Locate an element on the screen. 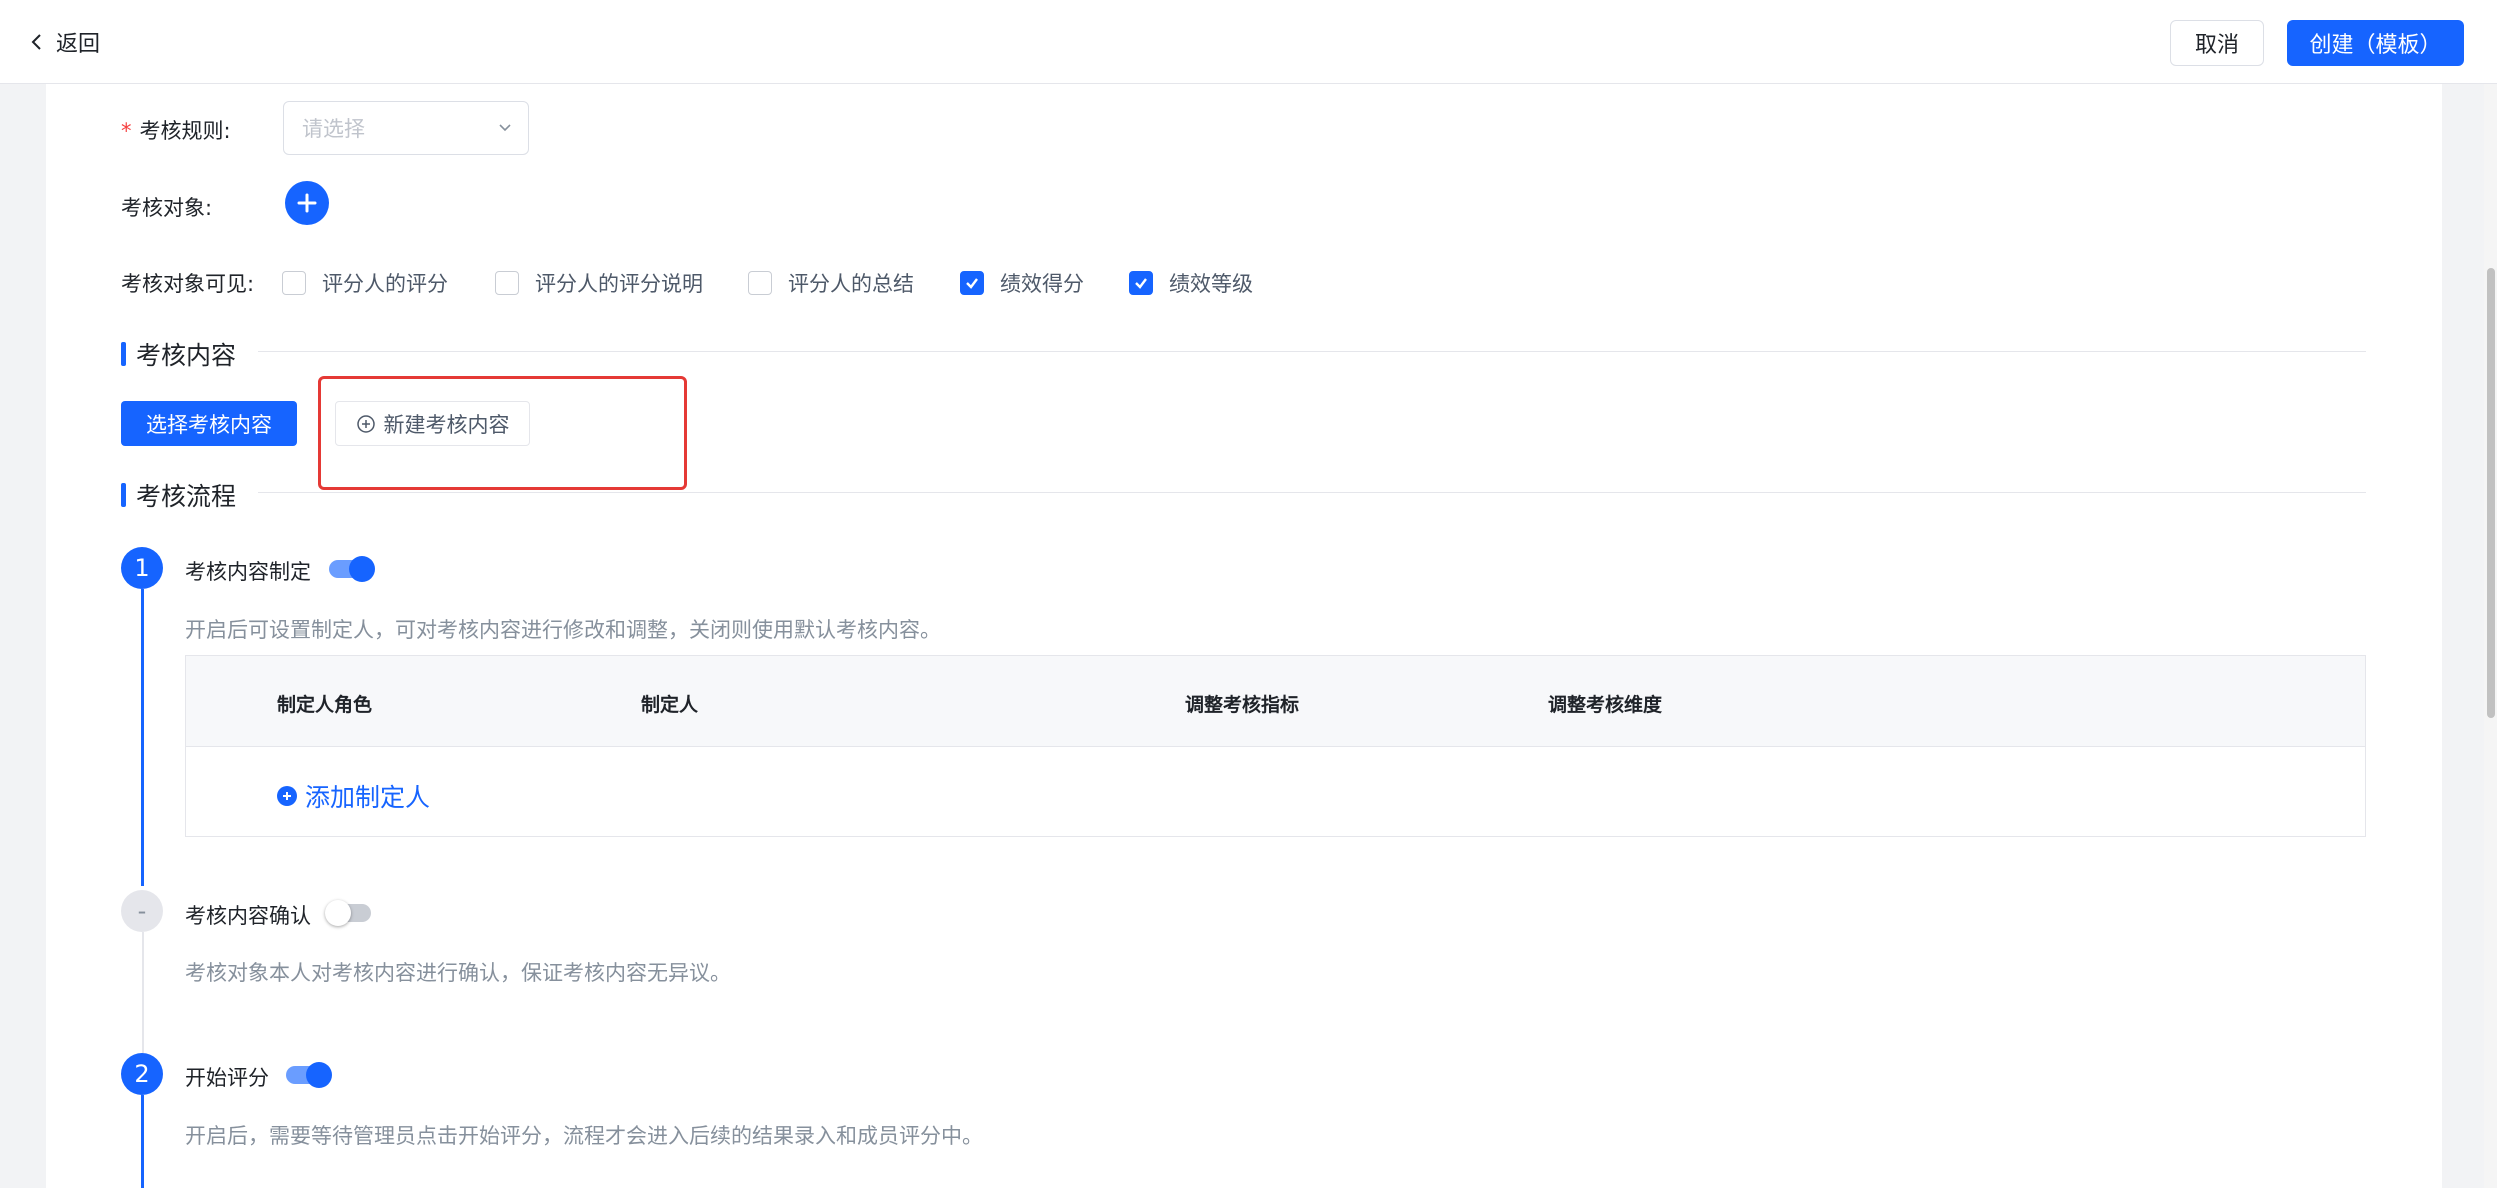  rule-select: 请选择 is located at coordinates (406, 128).